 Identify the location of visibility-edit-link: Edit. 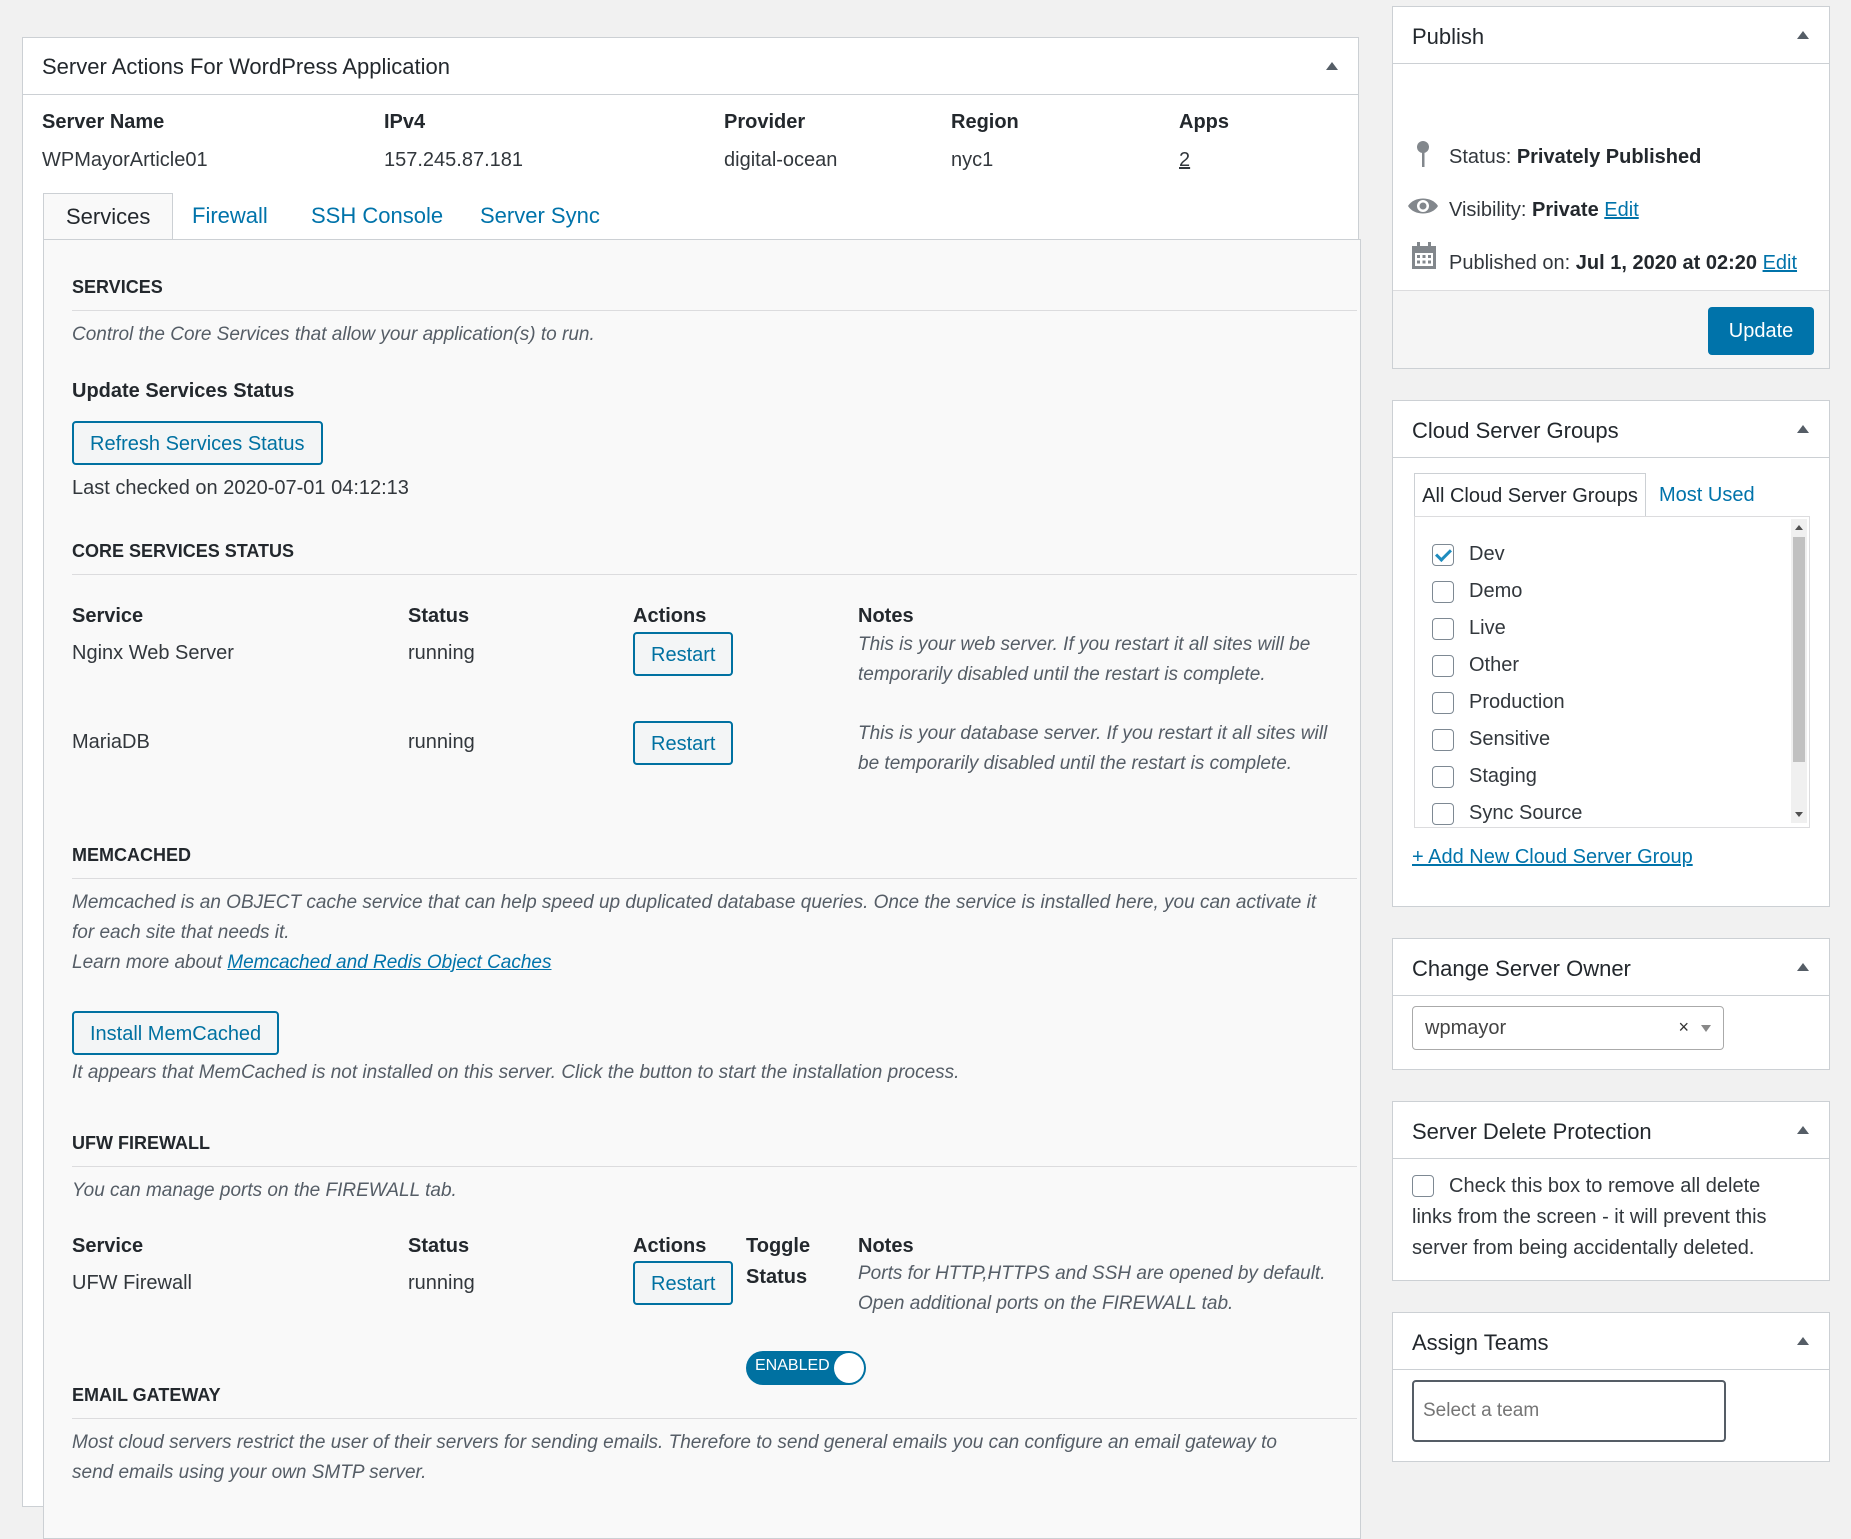
(1621, 210).